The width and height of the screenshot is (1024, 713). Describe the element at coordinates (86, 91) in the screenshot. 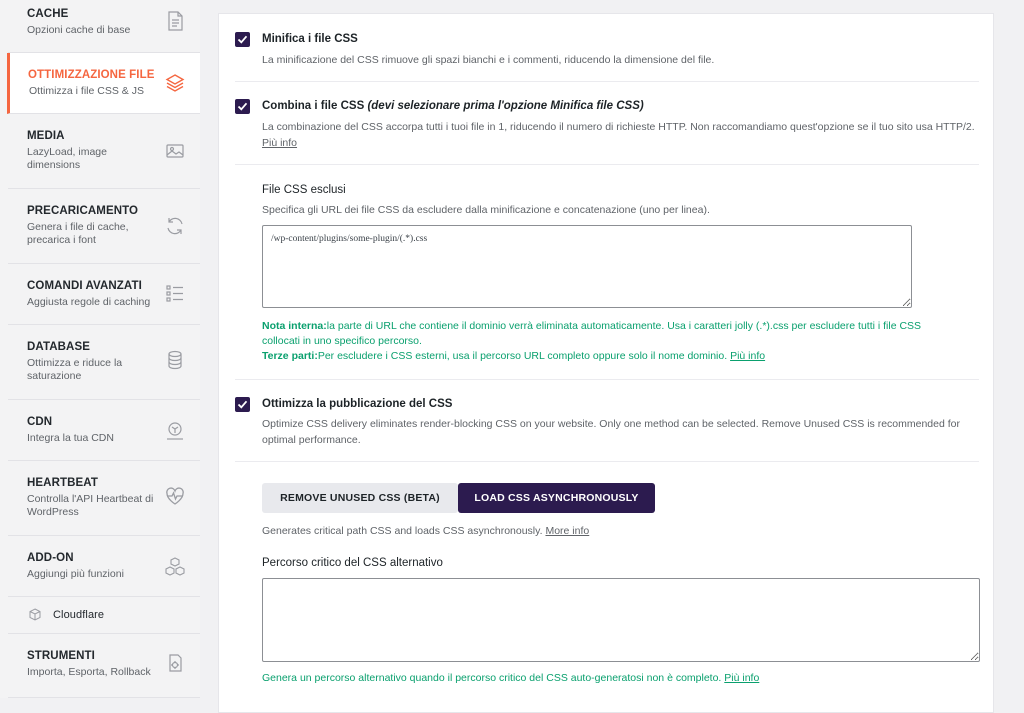

I see `sidebar-item-desc: Ottimizza i file CSS & JS` at that location.